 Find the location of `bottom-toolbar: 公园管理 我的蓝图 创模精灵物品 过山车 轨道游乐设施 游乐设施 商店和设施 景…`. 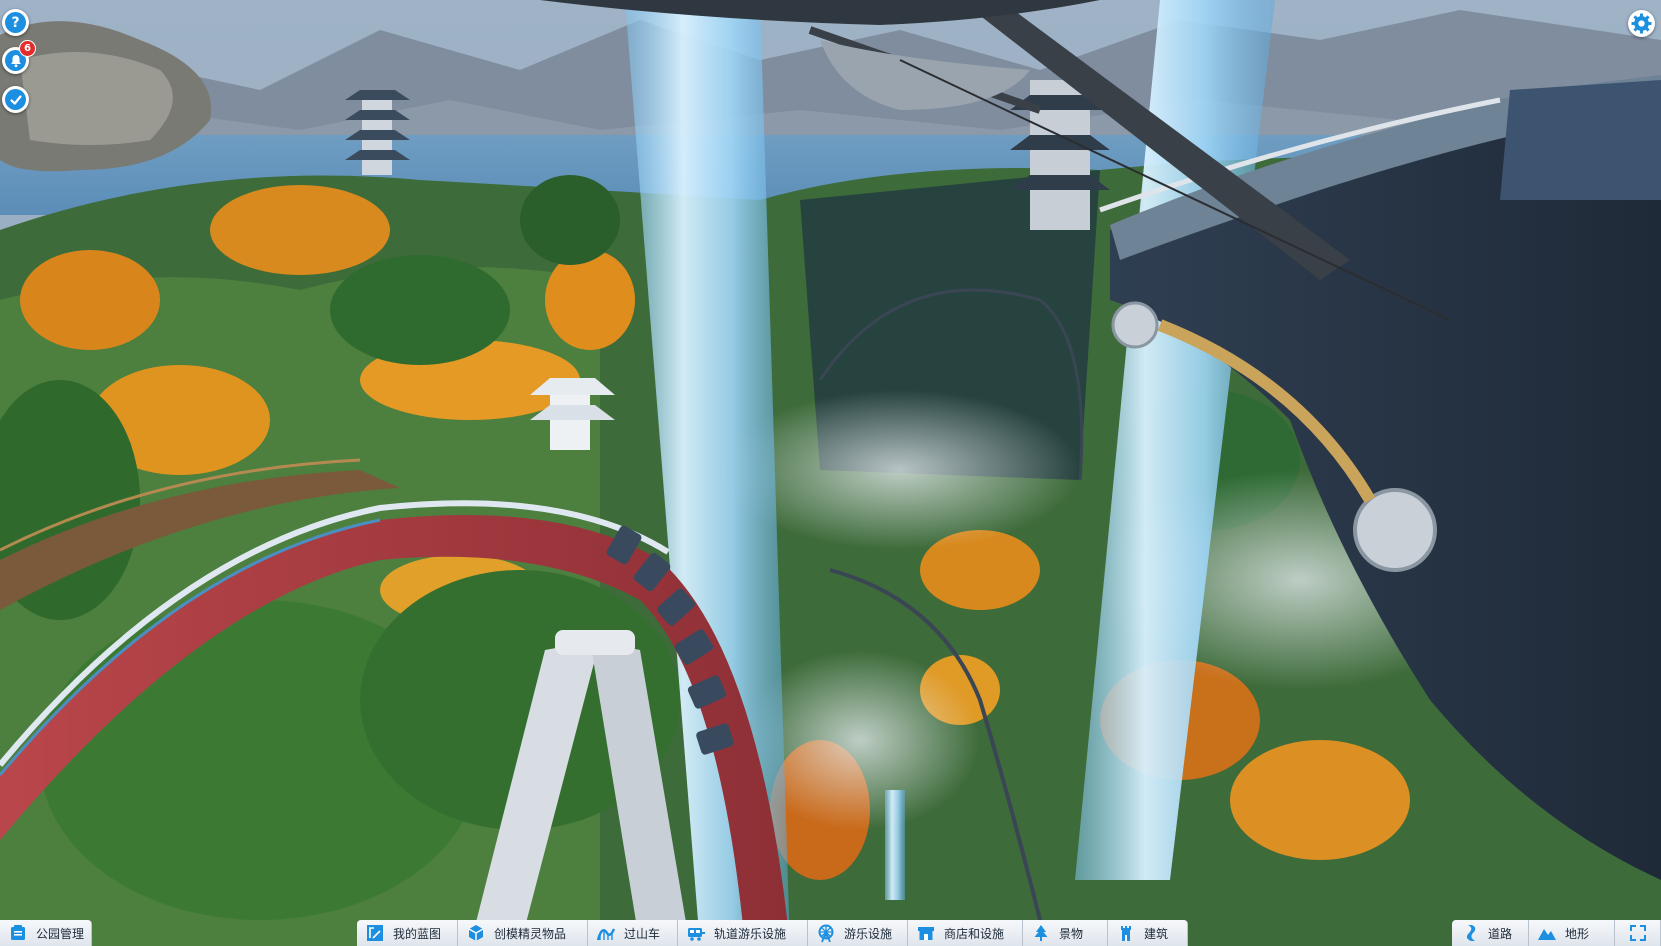

bottom-toolbar: 公园管理 我的蓝图 创模精灵物品 过山车 轨道游乐设施 游乐设施 商店和设施 景… is located at coordinates (830, 933).